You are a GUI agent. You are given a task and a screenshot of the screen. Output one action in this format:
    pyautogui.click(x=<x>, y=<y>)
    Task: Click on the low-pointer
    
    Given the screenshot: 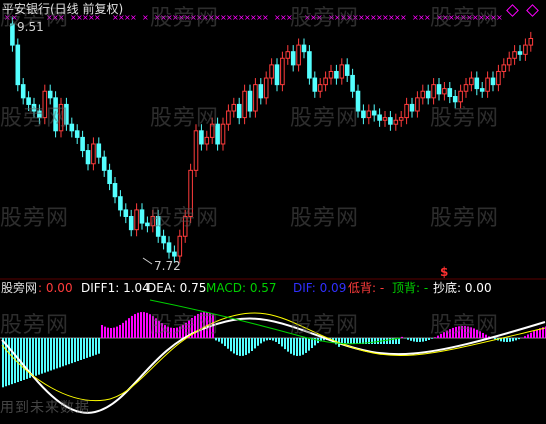 What is the action you would take?
    pyautogui.click(x=147, y=261)
    